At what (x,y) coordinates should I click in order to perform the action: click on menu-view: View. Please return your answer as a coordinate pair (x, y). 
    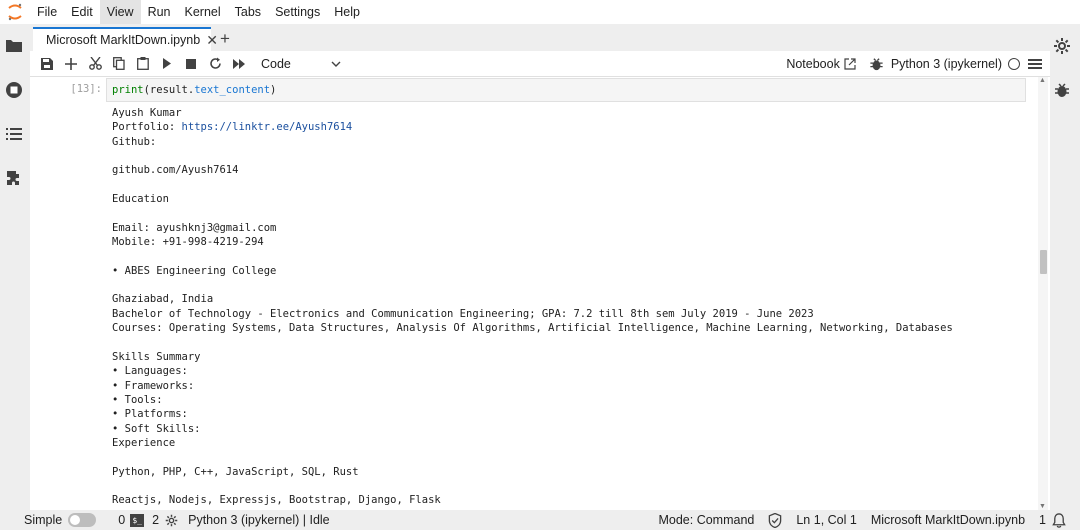
    Looking at the image, I should click on (120, 12).